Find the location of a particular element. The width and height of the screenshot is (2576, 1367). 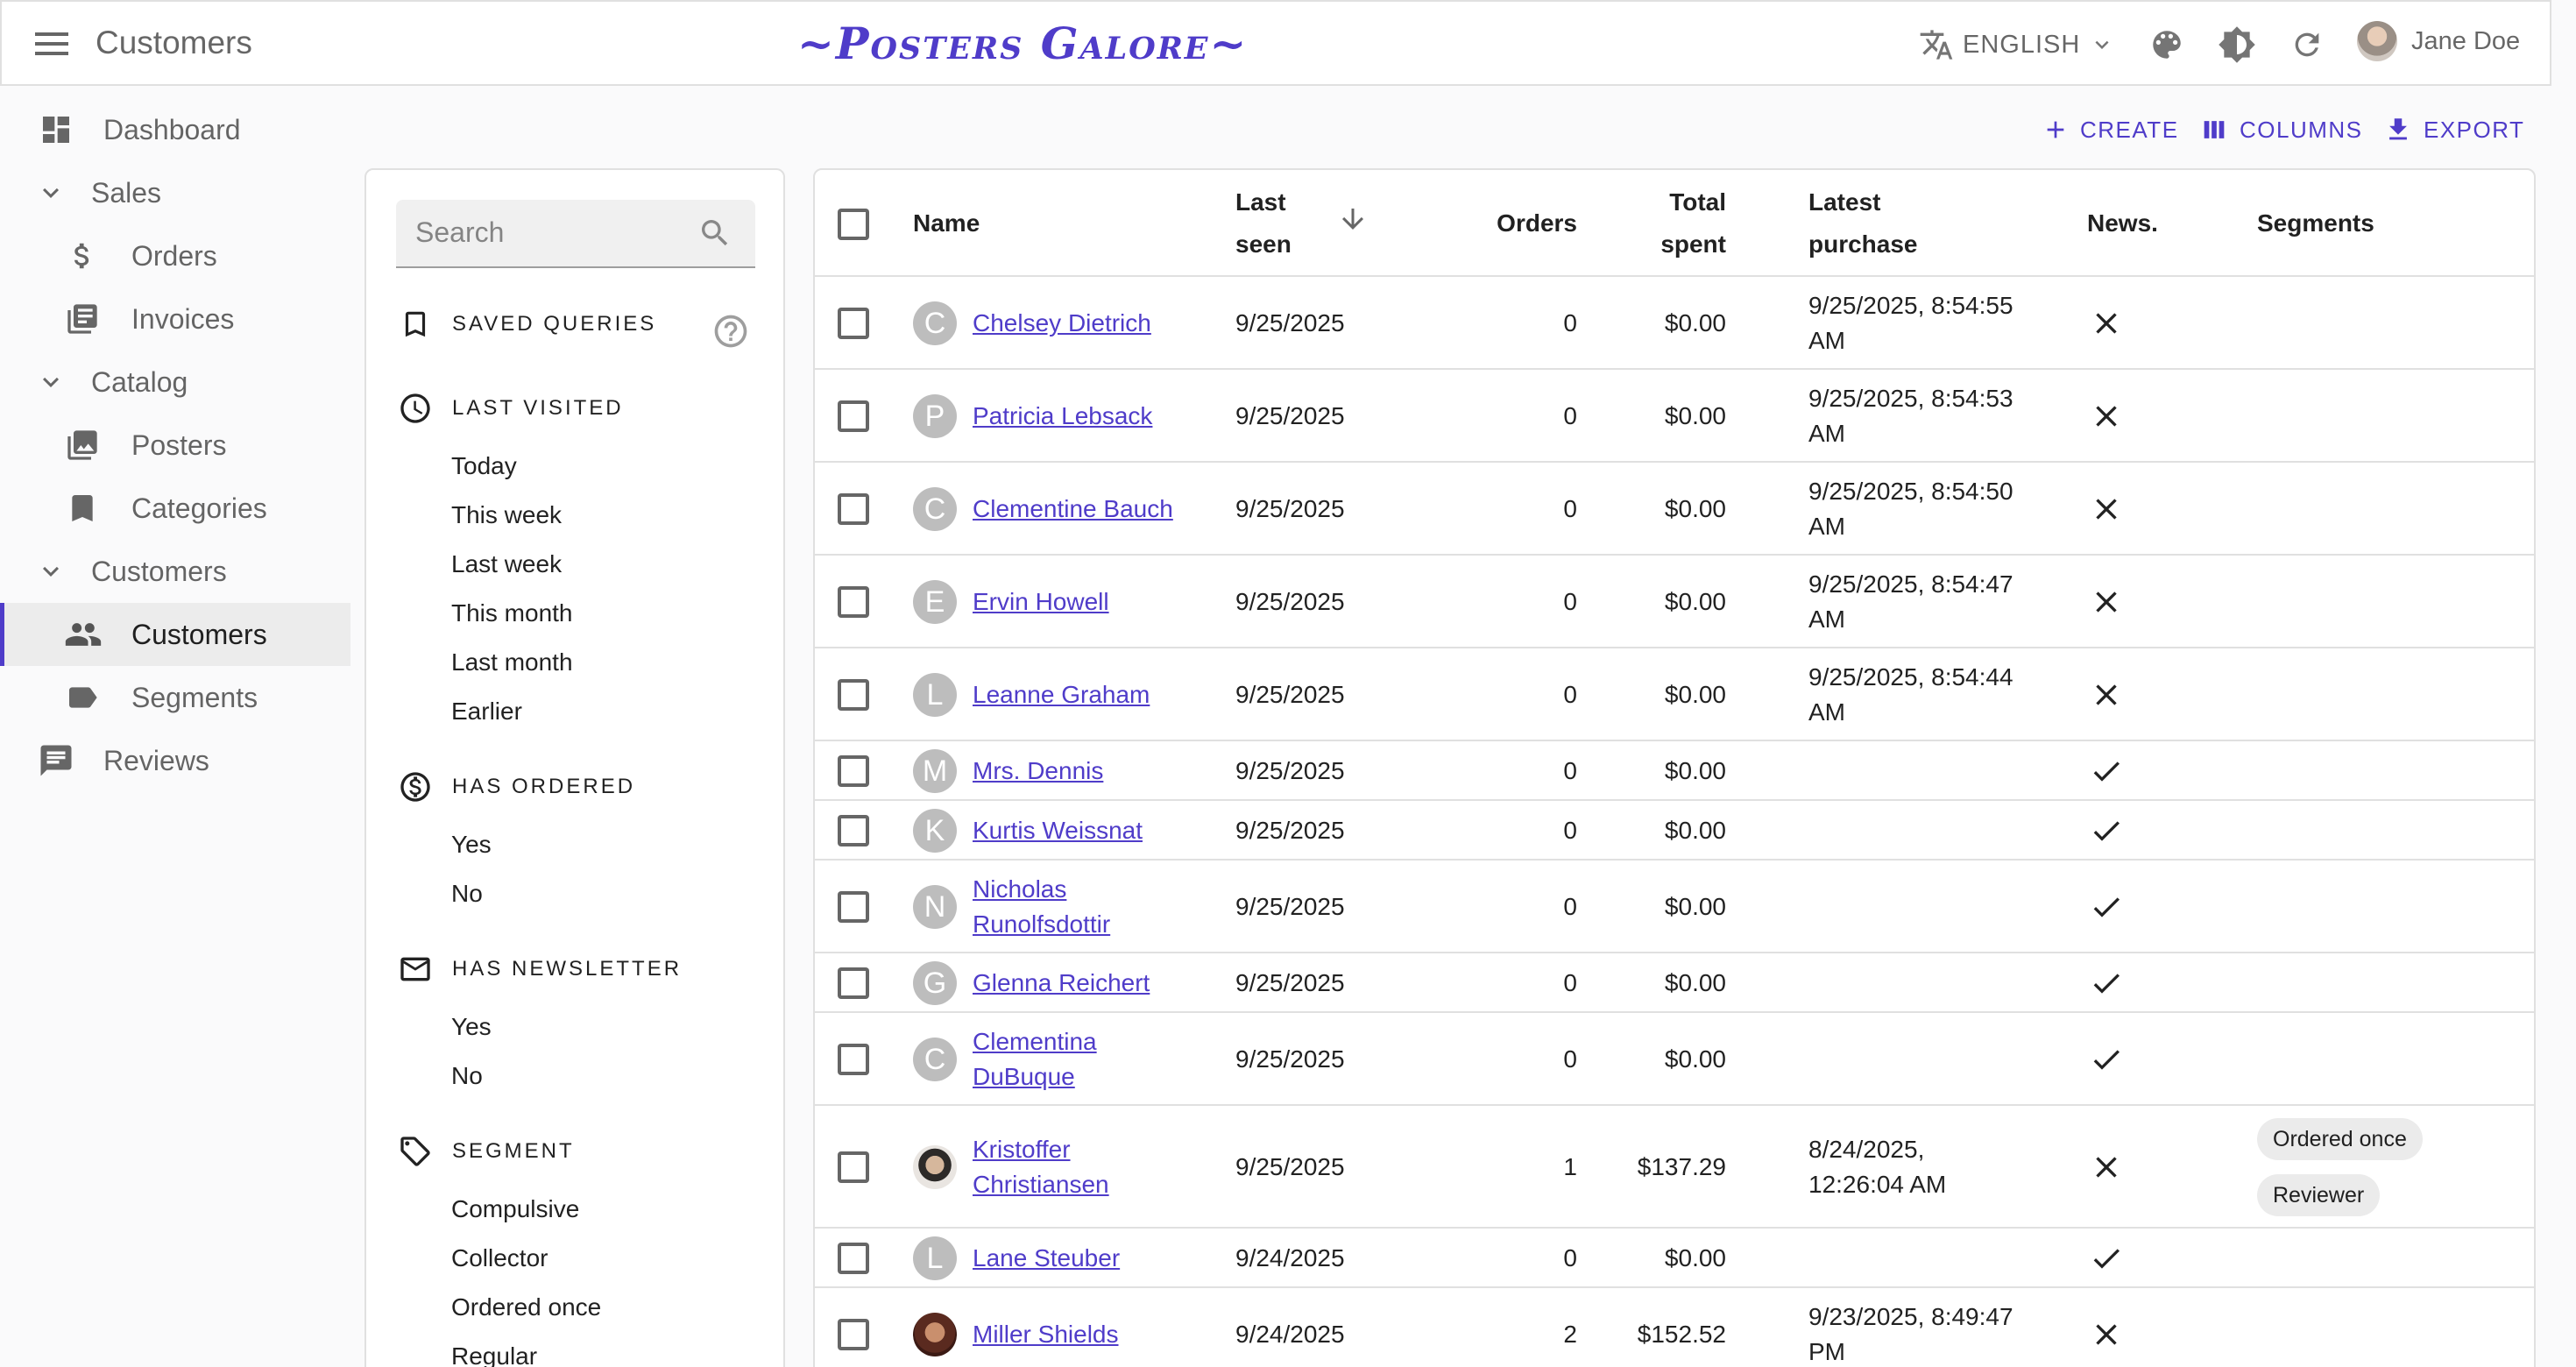

filter-option-this-month: This month is located at coordinates (512, 613).